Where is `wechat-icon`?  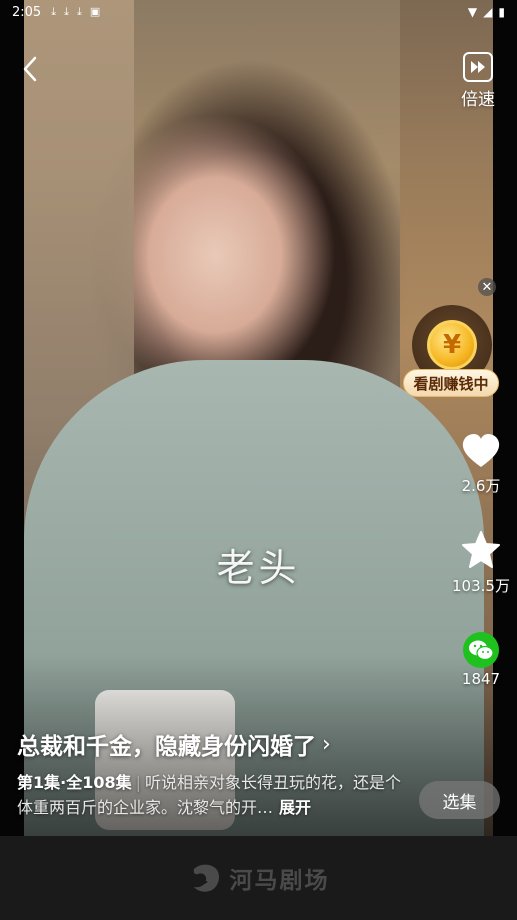
wechat-icon is located at coordinates (481, 650).